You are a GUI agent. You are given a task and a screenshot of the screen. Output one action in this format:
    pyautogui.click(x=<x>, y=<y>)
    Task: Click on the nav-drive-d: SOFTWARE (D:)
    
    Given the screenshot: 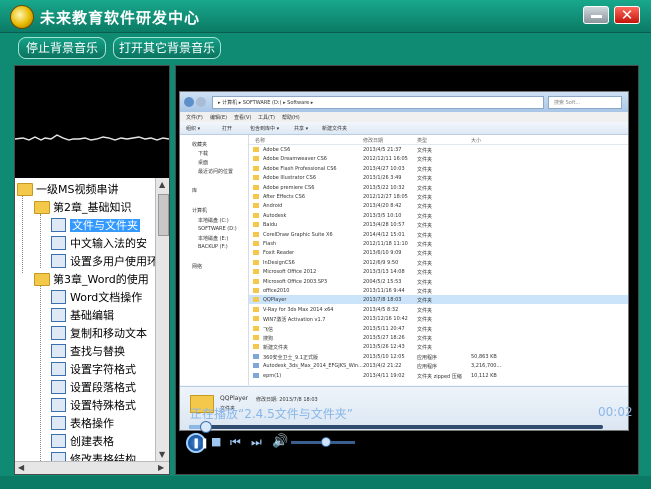 What is the action you would take?
    pyautogui.click(x=217, y=229)
    